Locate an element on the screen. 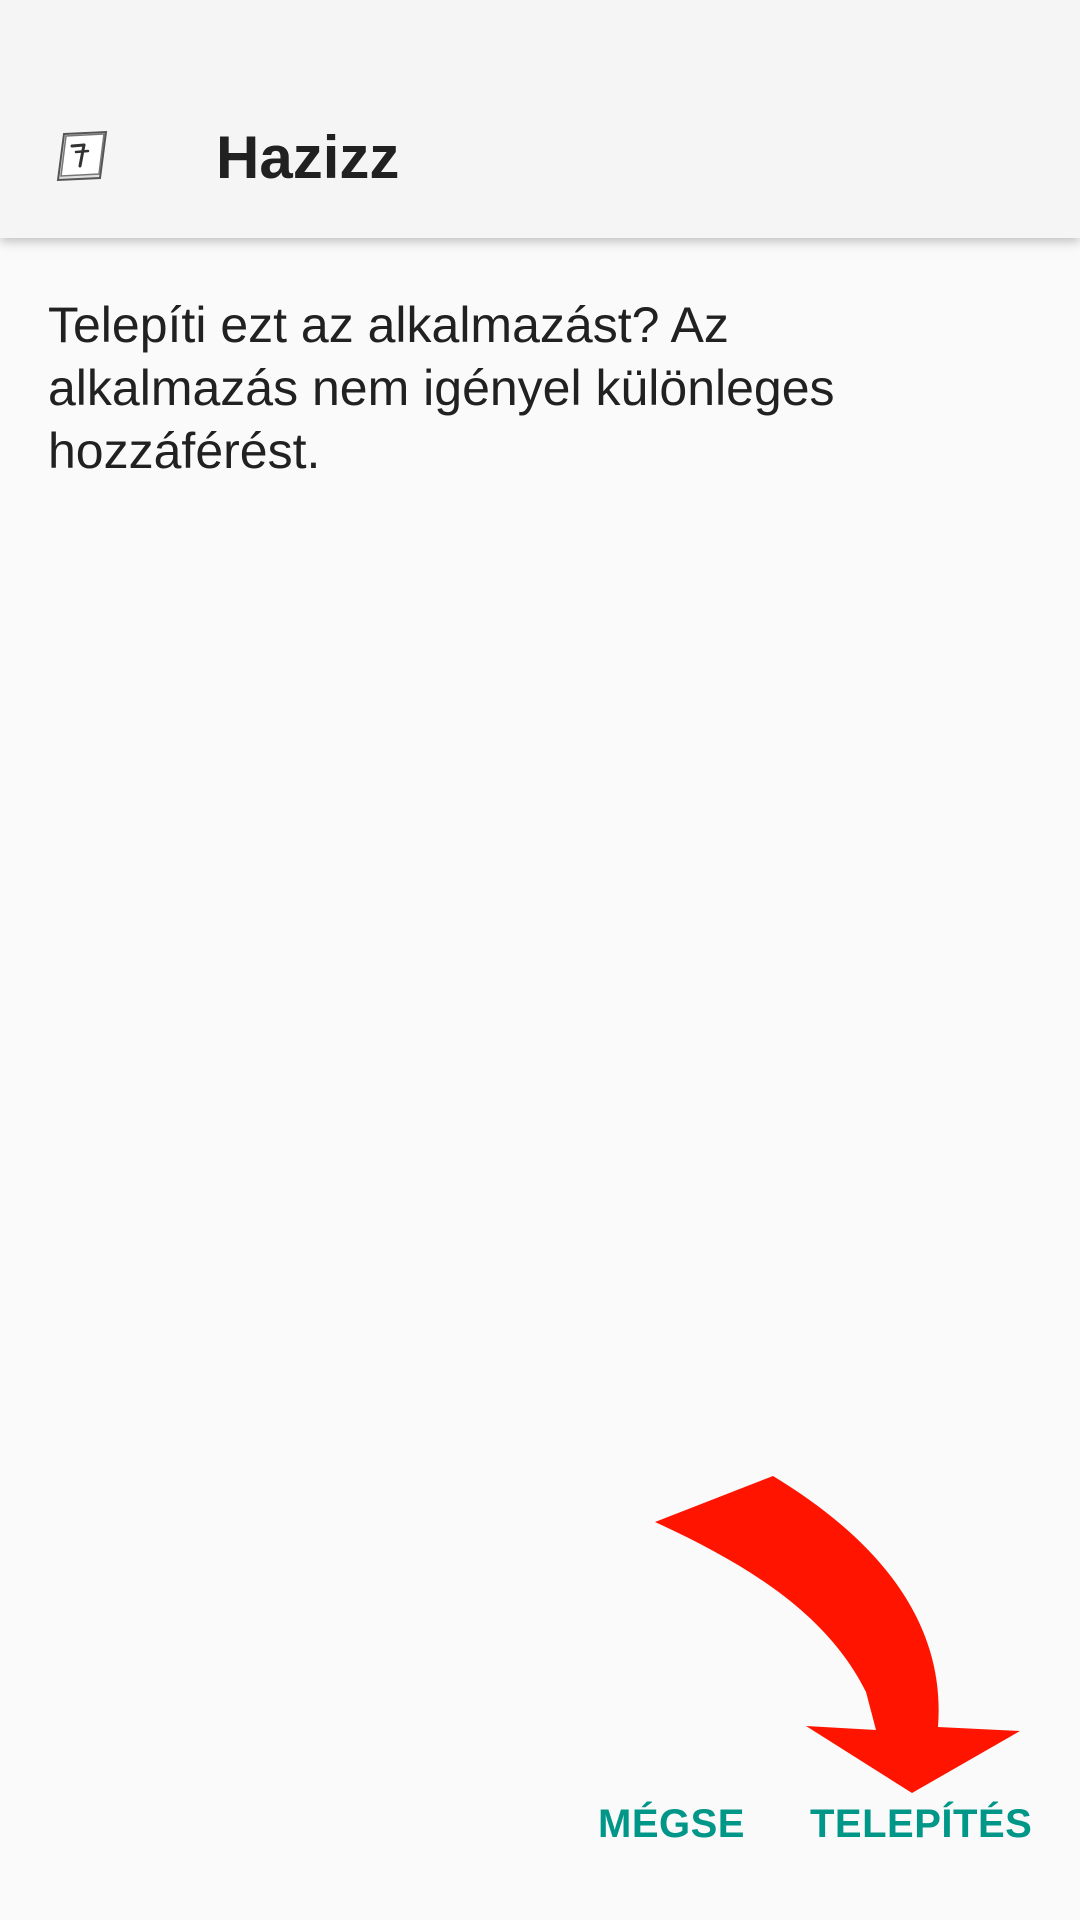 This screenshot has height=1920, width=1080. install-button: TELEPÍTÉS is located at coordinates (921, 1824).